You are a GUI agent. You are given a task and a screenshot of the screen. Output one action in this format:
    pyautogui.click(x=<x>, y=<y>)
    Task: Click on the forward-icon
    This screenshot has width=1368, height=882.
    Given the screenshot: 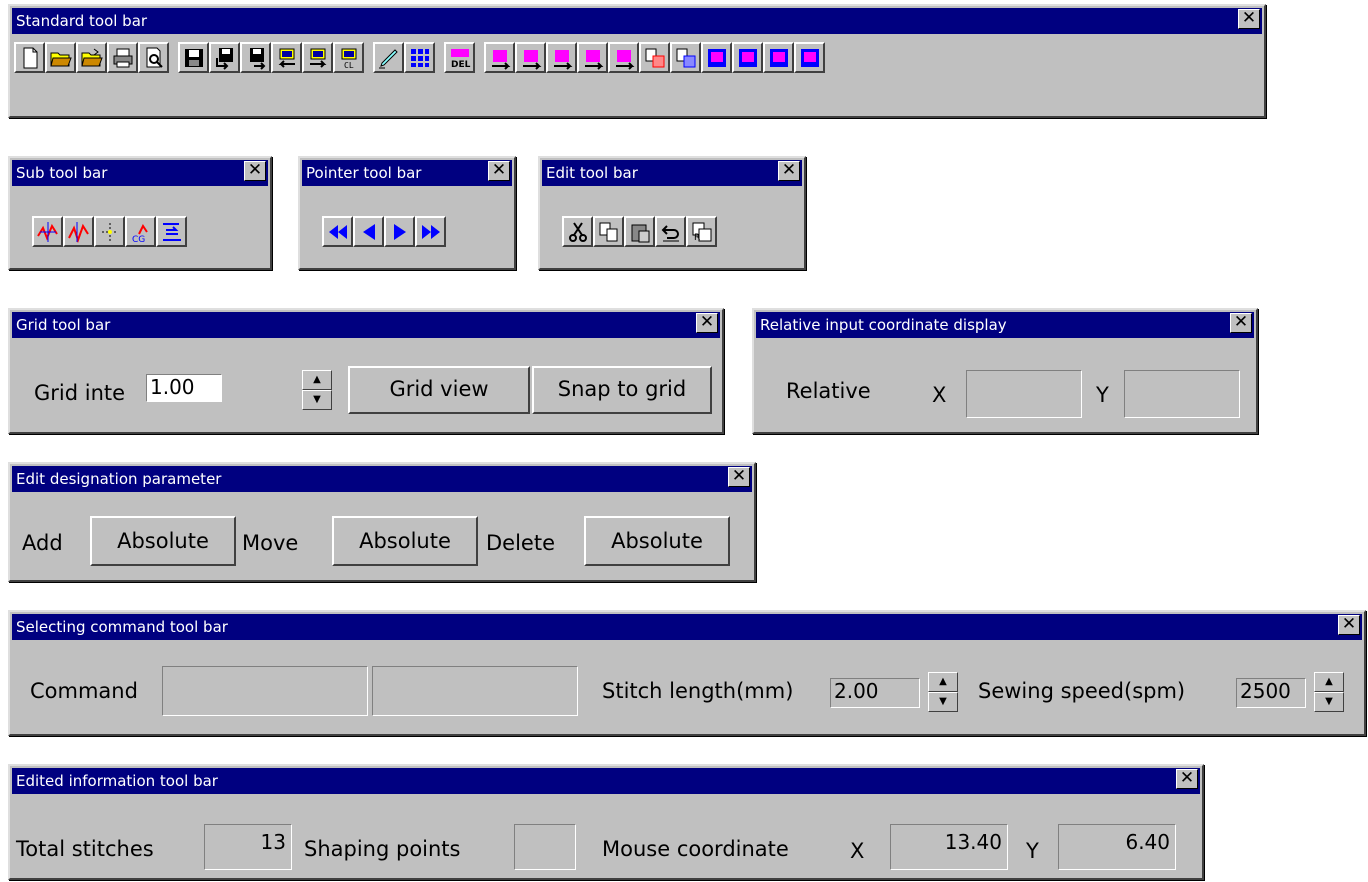 What is the action you would take?
    pyautogui.click(x=399, y=231)
    